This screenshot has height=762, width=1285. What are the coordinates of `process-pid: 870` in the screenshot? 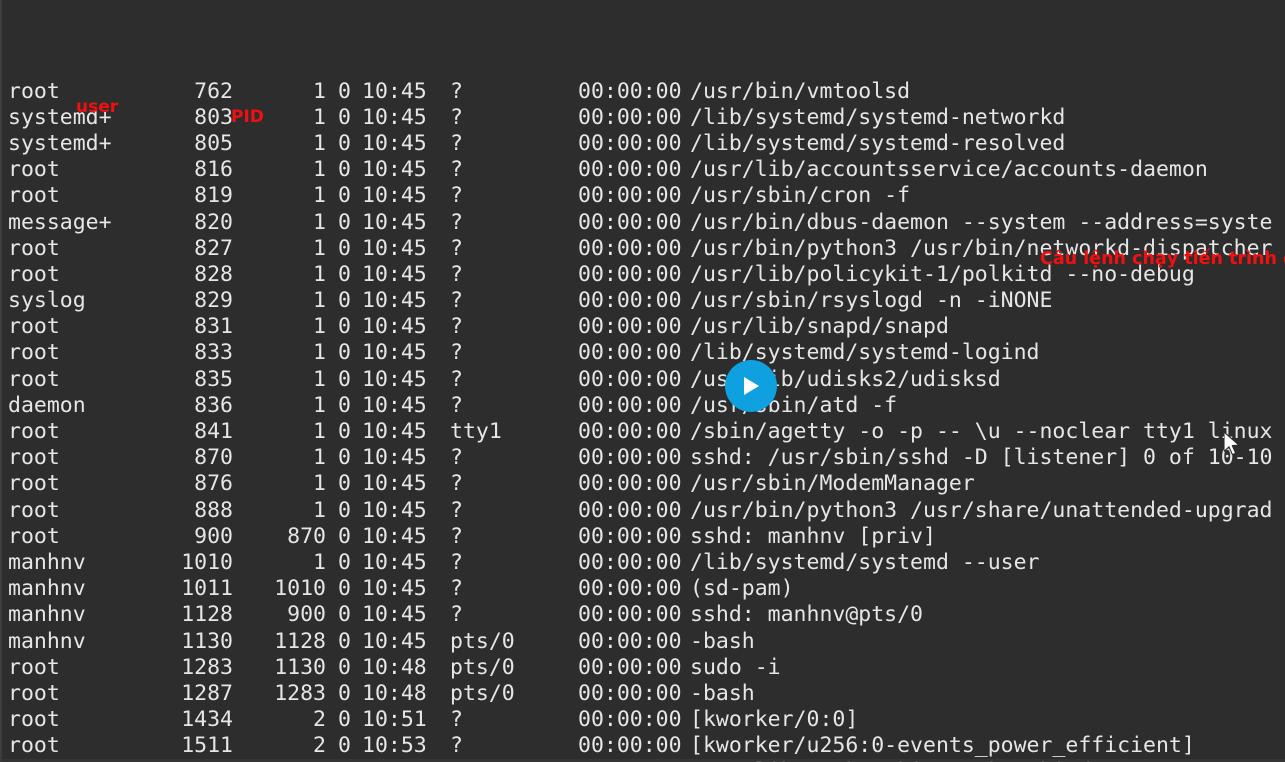 It's located at (213, 458).